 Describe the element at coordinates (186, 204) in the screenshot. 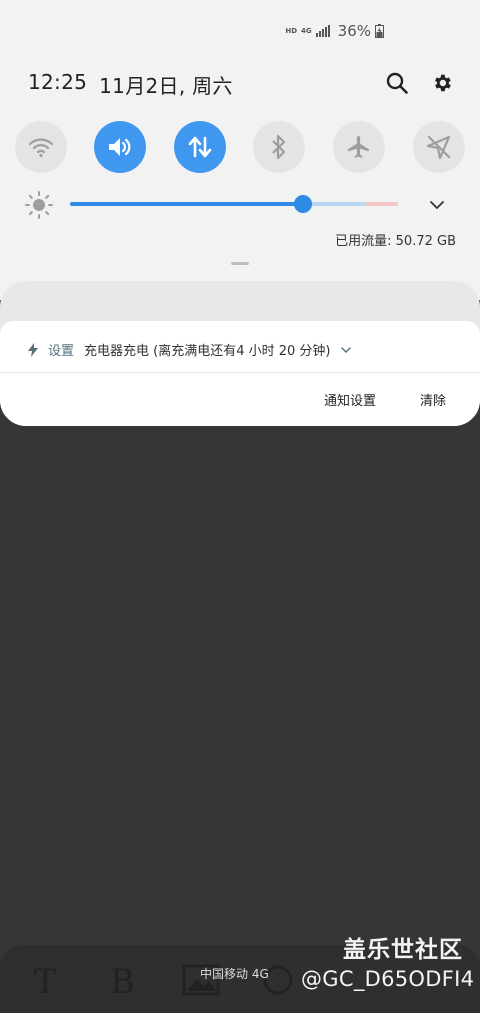

I see `brightness-slider-fill` at that location.